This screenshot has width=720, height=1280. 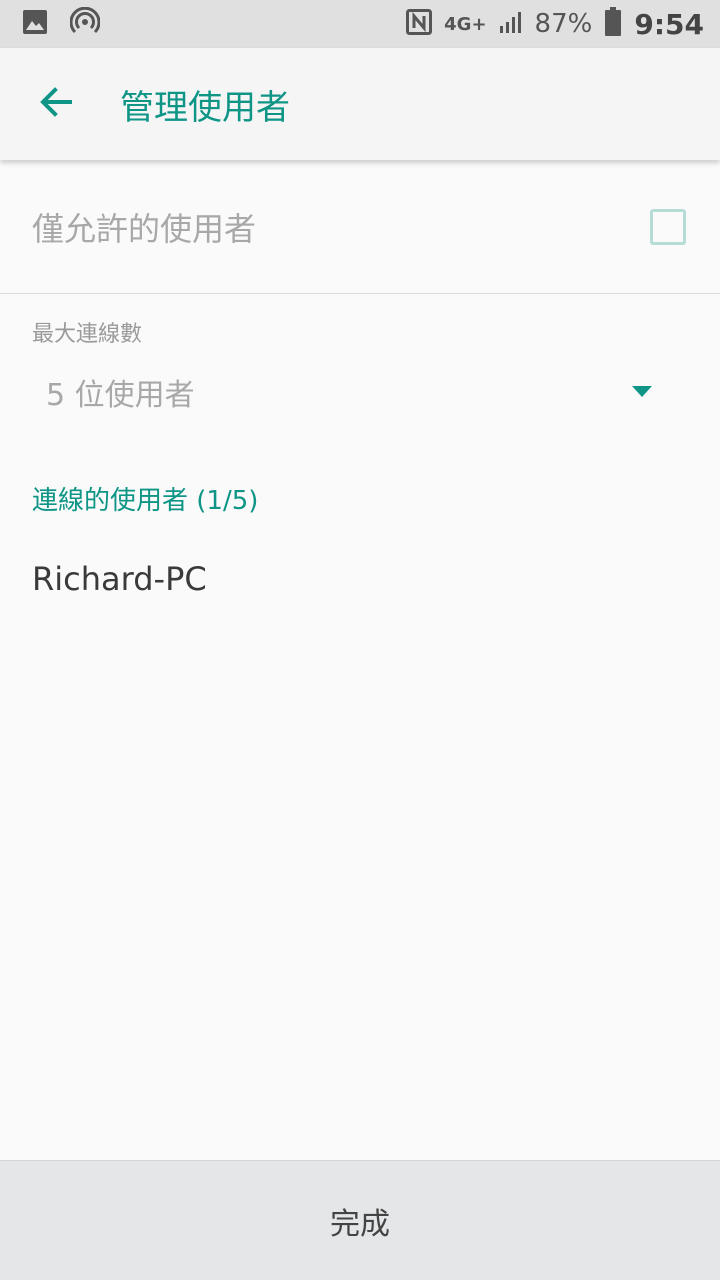 I want to click on done-button: 完成, so click(x=360, y=1220).